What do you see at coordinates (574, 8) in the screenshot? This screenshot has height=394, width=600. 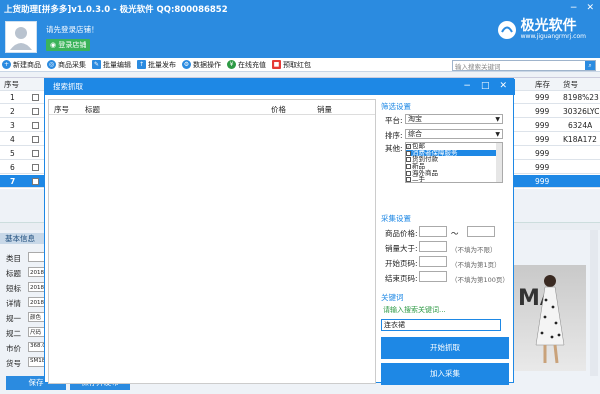 I see `minimize-button: −` at bounding box center [574, 8].